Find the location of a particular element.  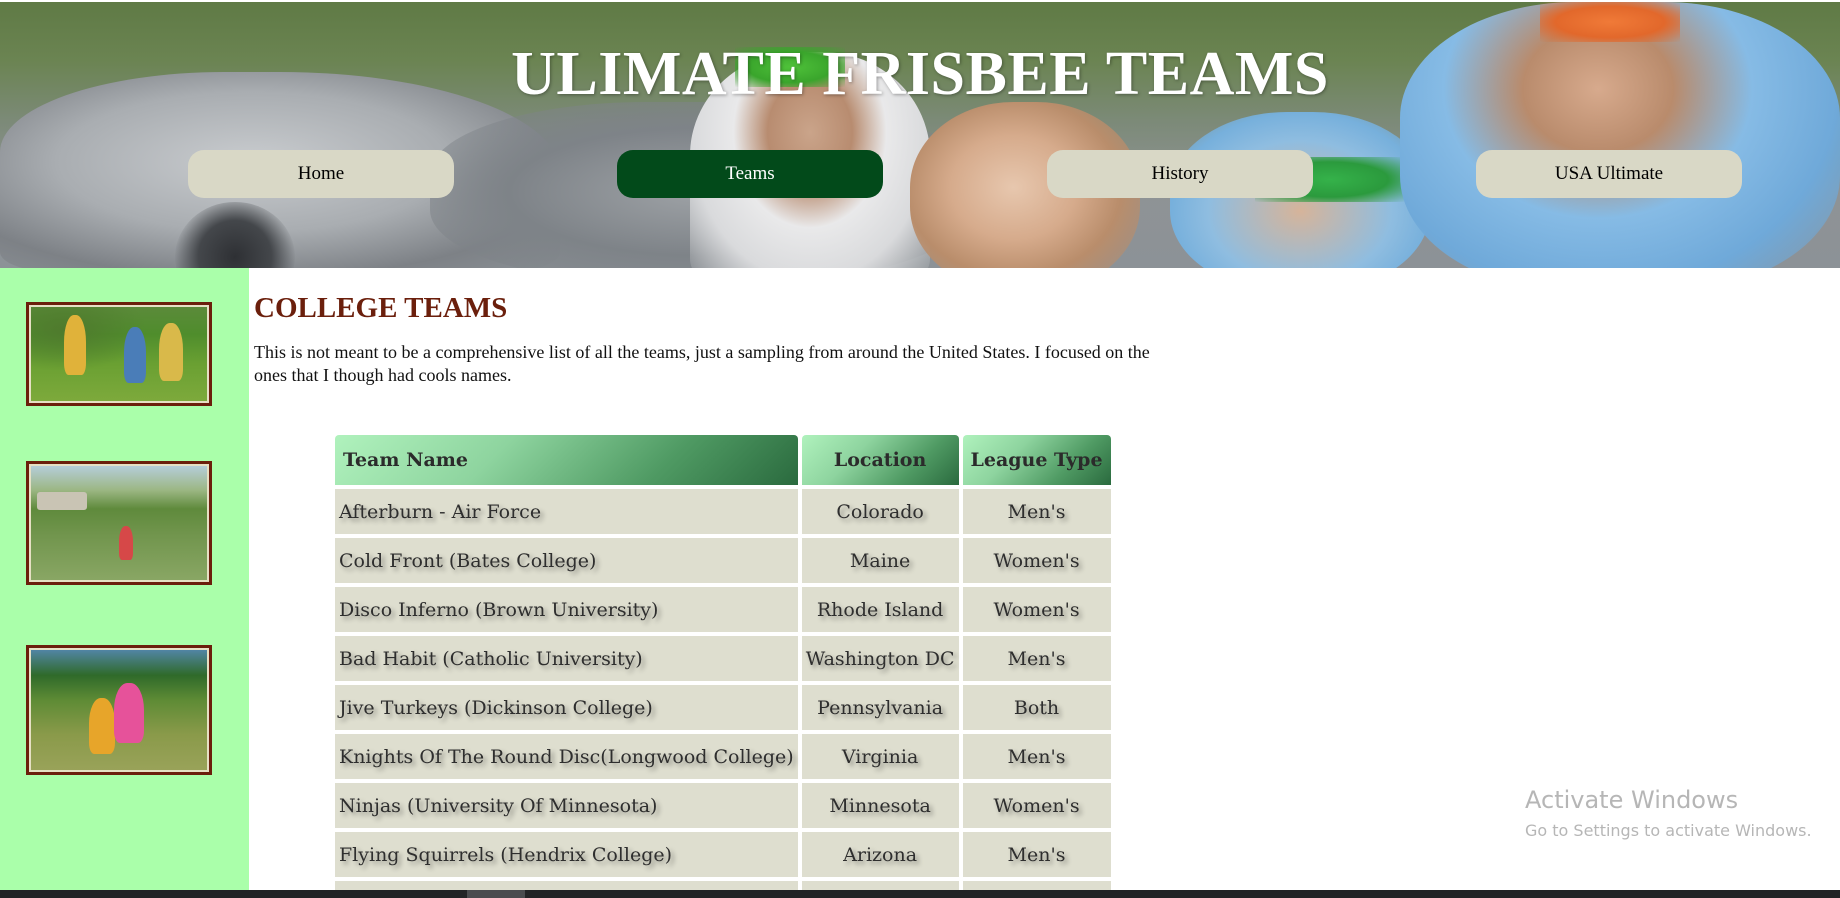

scrollbar-thumb is located at coordinates (496, 894).